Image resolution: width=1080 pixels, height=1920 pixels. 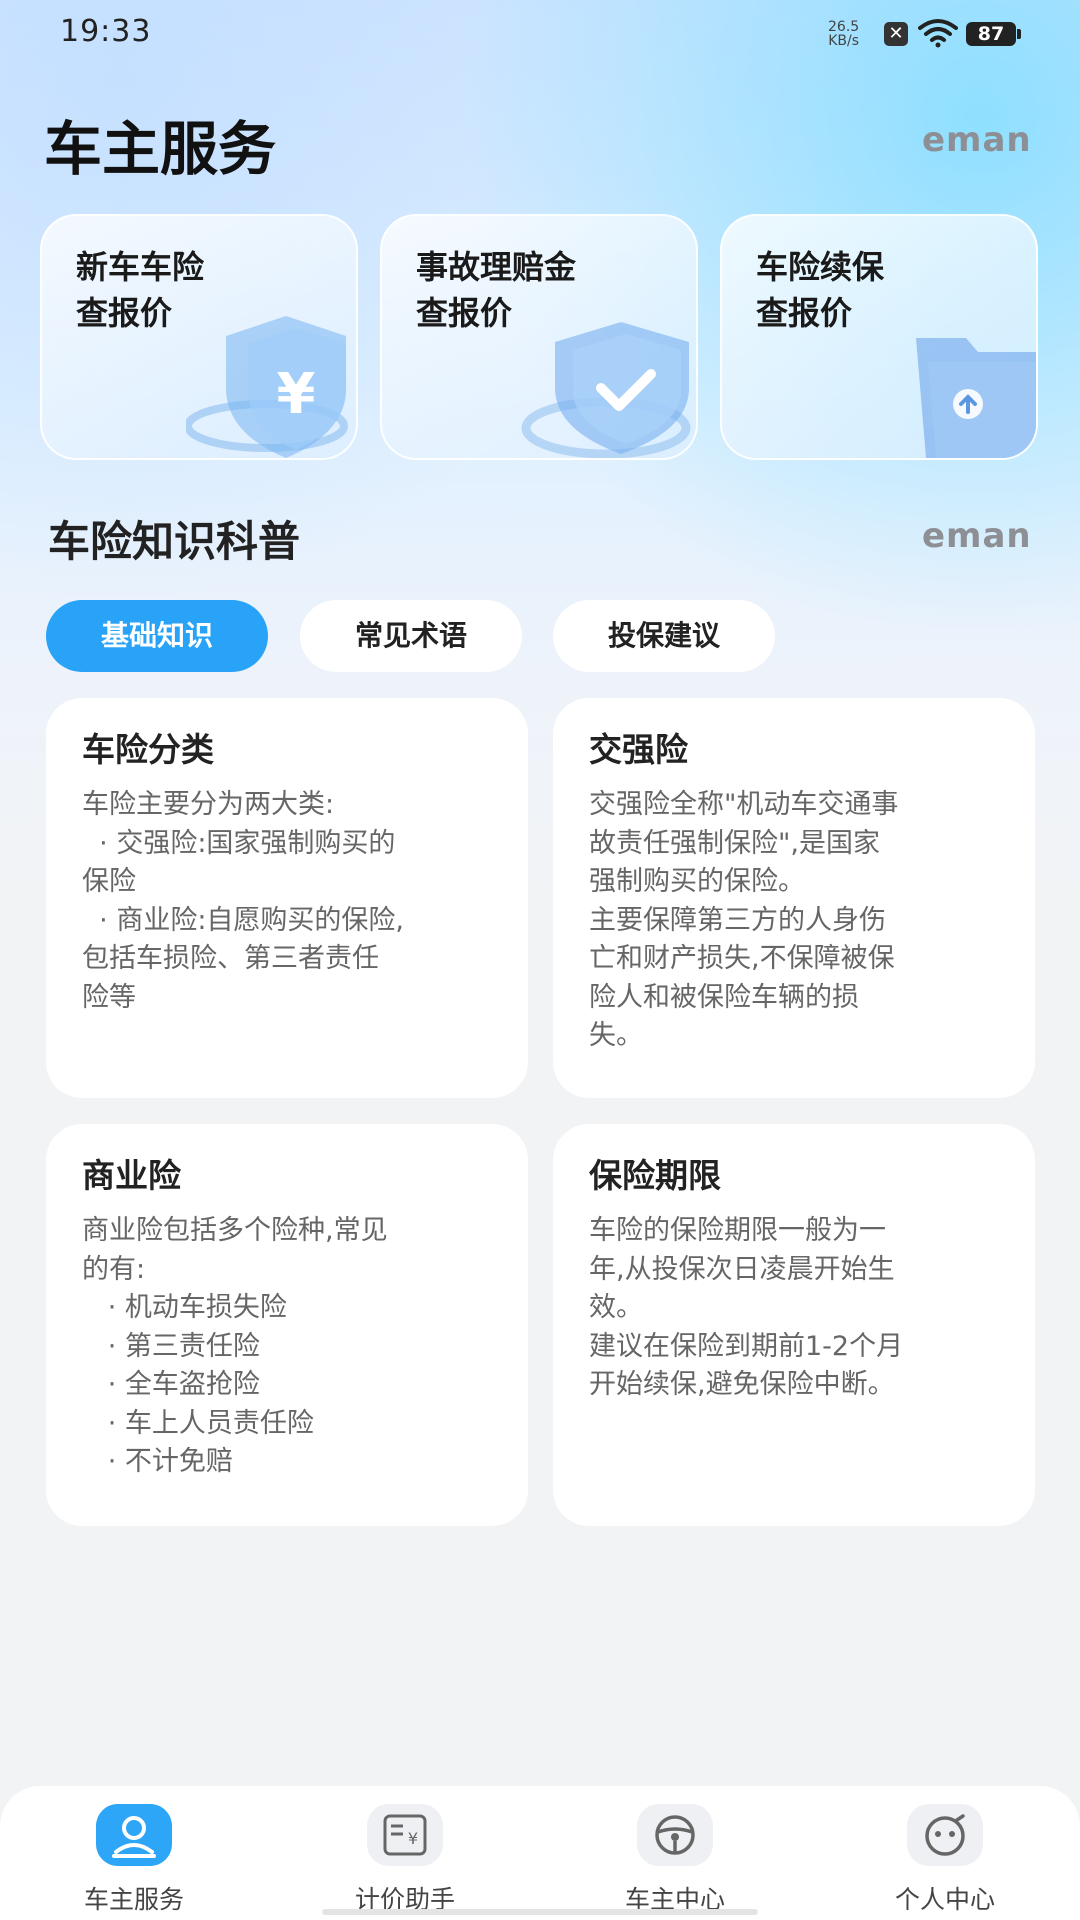 What do you see at coordinates (411, 636) in the screenshot?
I see `tab-common-terms: 常见术语` at bounding box center [411, 636].